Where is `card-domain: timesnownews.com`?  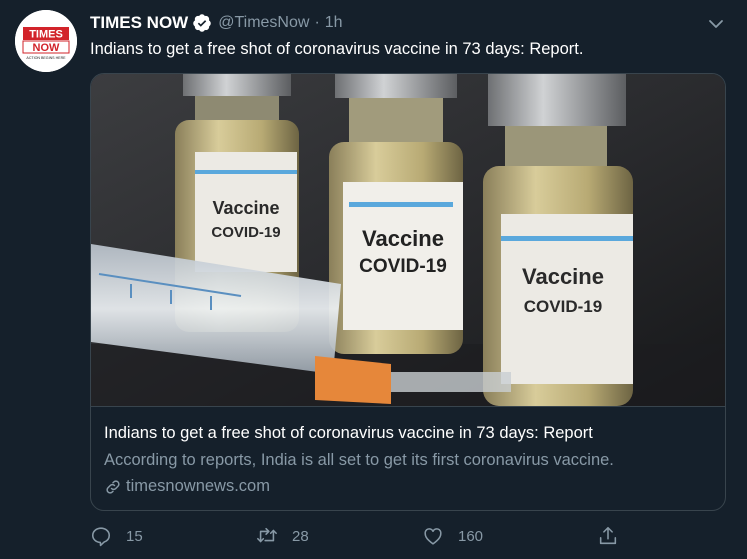
card-domain: timesnownews.com is located at coordinates (187, 486).